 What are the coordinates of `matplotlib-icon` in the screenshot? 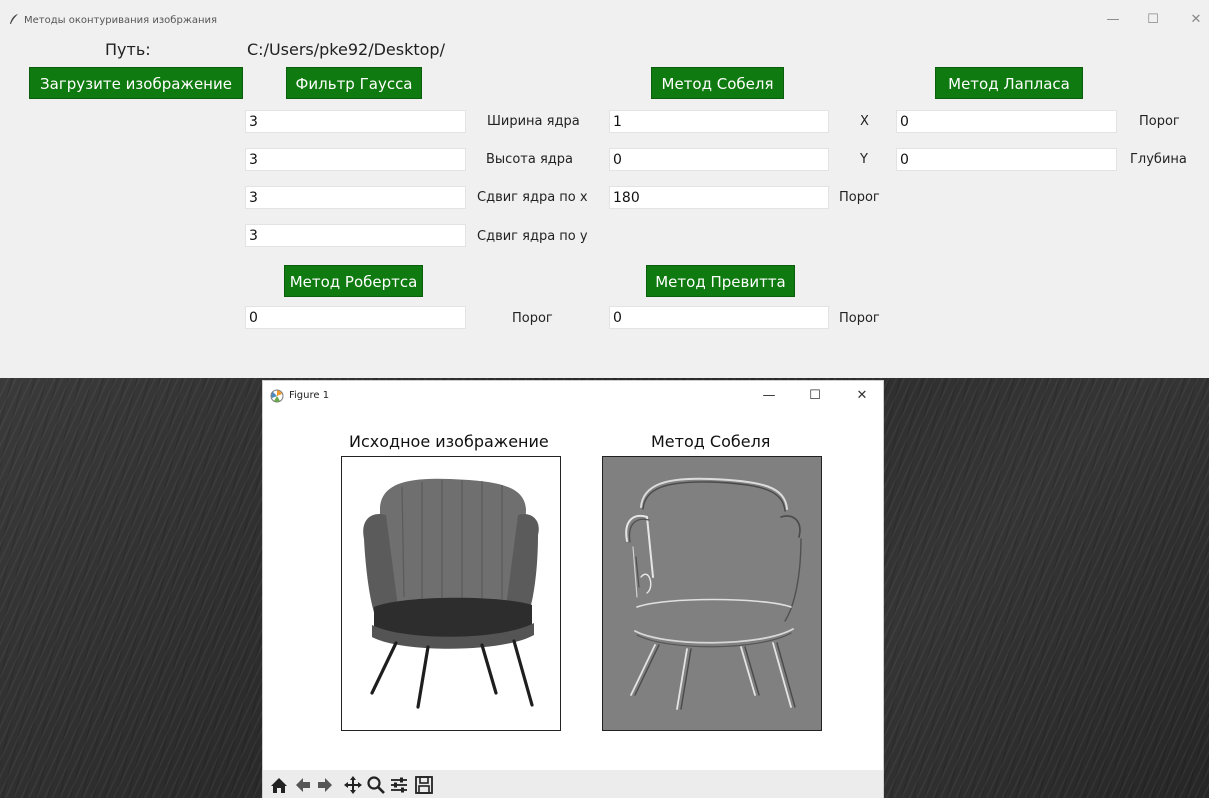 It's located at (277, 396).